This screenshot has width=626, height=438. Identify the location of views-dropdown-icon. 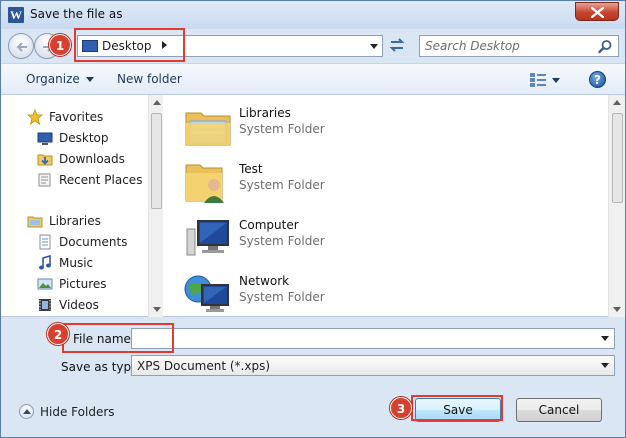
(556, 80).